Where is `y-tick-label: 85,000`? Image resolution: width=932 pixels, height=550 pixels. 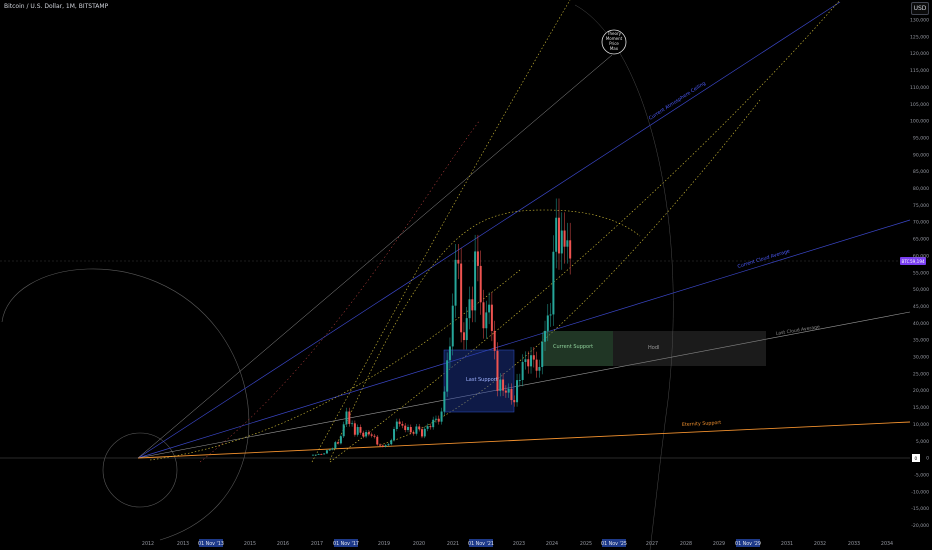
y-tick-label: 85,000 is located at coordinates (921, 172).